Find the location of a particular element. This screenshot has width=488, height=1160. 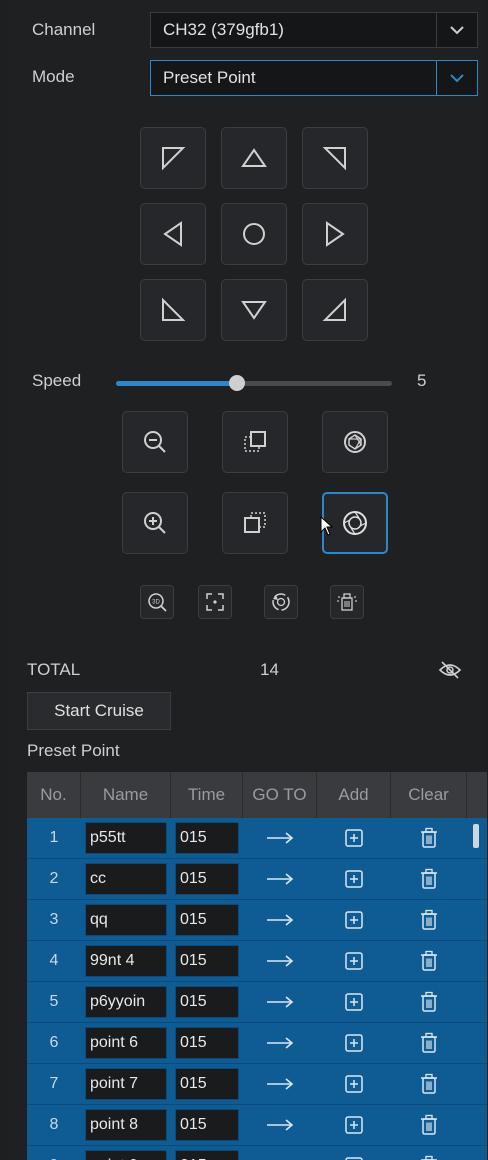

table-row: 6 point 6 015 is located at coordinates (257, 1043).